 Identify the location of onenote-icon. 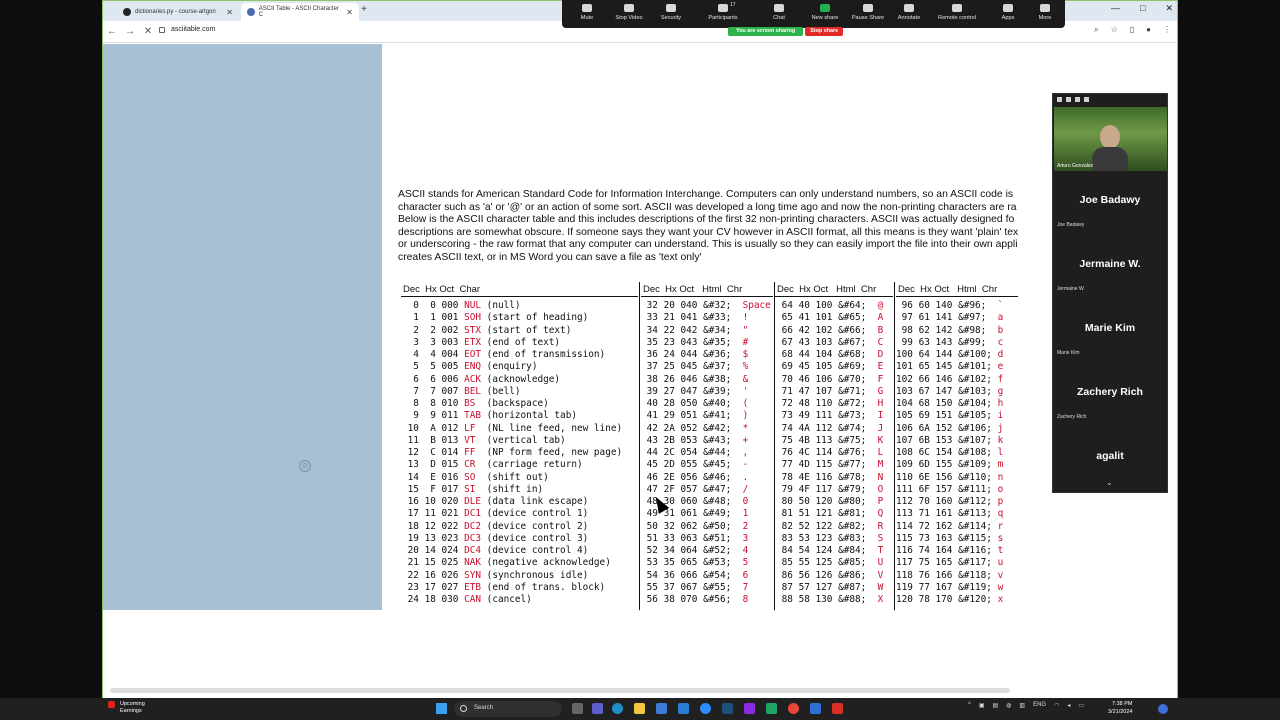
(749, 708).